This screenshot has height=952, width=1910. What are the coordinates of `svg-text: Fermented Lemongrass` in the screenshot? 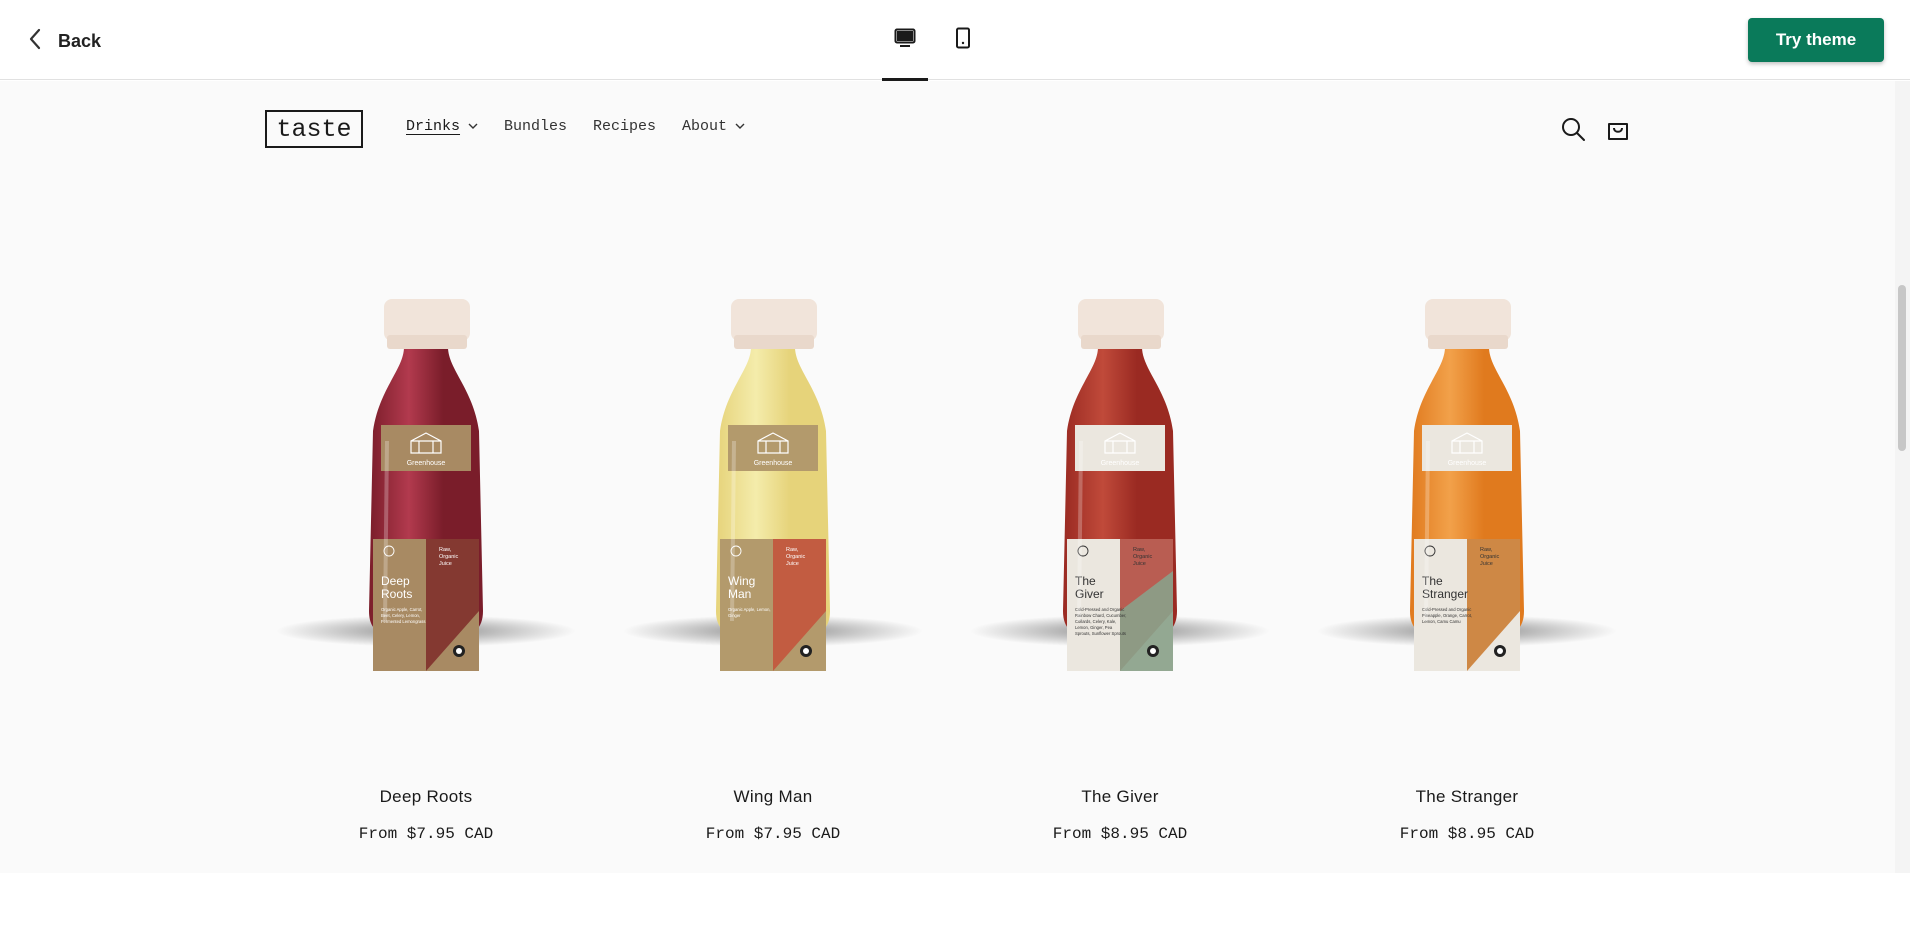 It's located at (403, 621).